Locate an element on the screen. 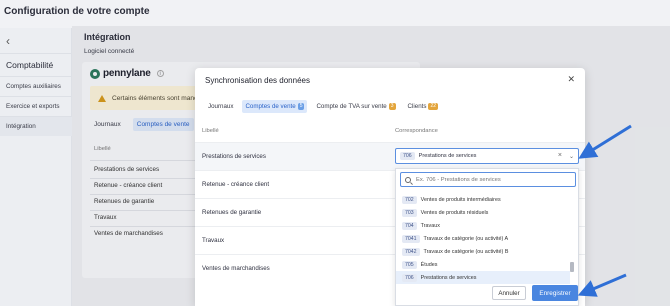 This screenshot has height=306, width=670. close-icon: ✕ is located at coordinates (571, 79).